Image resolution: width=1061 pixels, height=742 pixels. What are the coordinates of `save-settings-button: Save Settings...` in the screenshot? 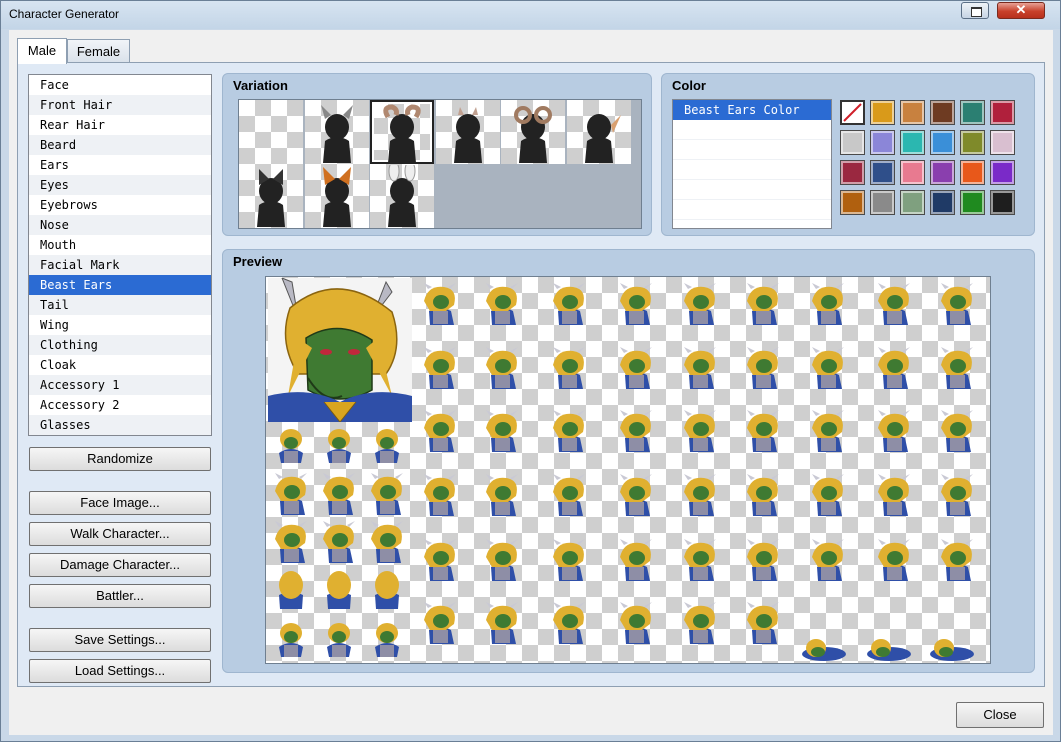 It's located at (120, 640).